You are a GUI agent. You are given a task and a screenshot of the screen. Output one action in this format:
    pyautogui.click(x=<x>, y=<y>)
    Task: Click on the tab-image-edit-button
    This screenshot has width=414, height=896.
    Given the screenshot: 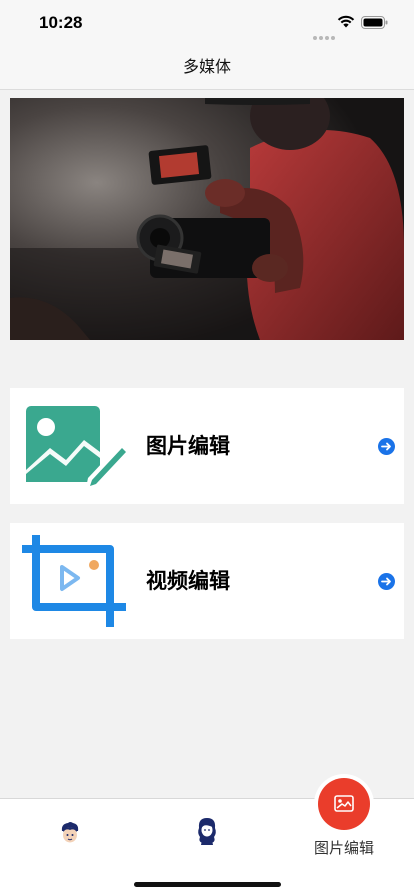 What is the action you would take?
    pyautogui.click(x=344, y=804)
    